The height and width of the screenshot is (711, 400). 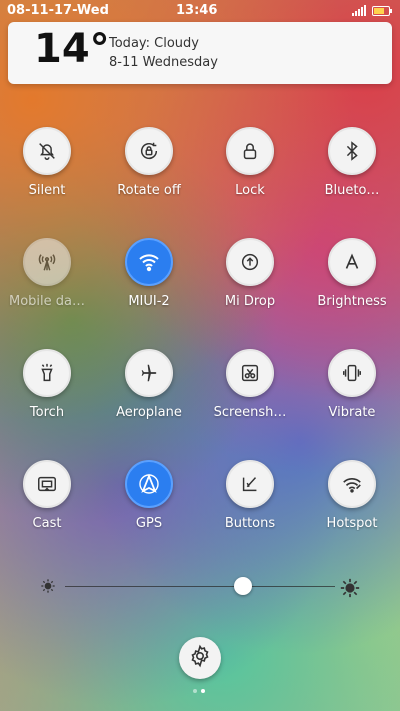 What do you see at coordinates (47, 484) in the screenshot?
I see `cast-icon` at bounding box center [47, 484].